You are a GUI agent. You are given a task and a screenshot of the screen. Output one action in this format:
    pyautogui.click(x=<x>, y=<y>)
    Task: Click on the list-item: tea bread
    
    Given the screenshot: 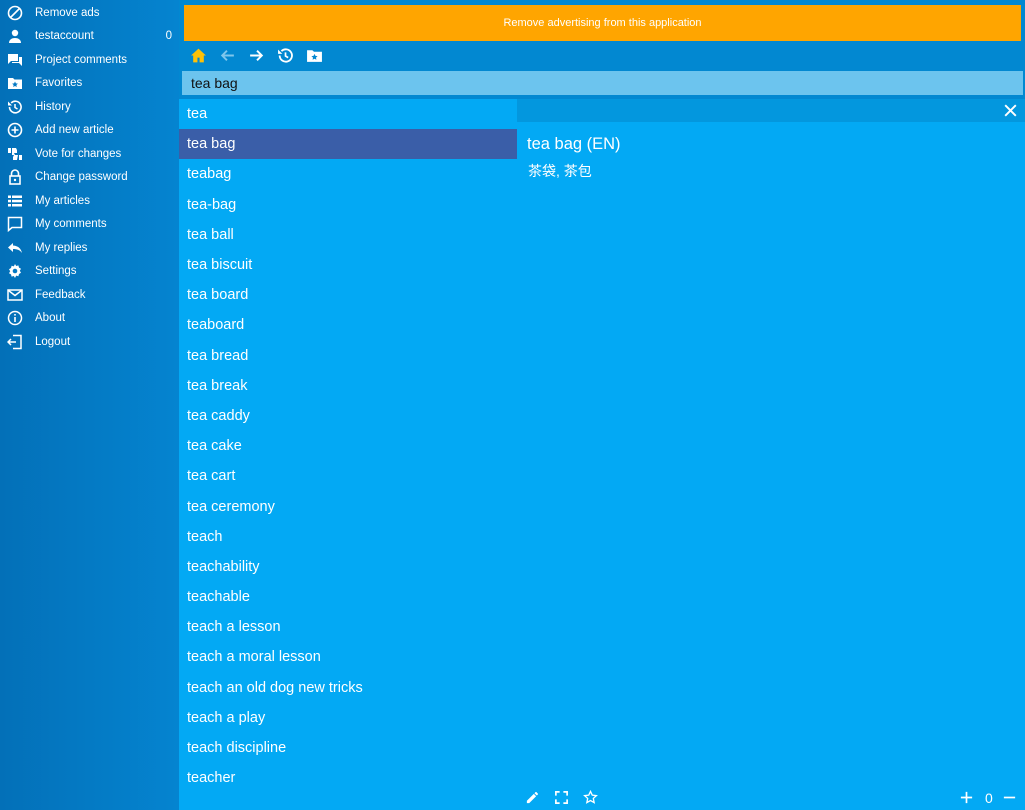 What is the action you would take?
    pyautogui.click(x=348, y=356)
    